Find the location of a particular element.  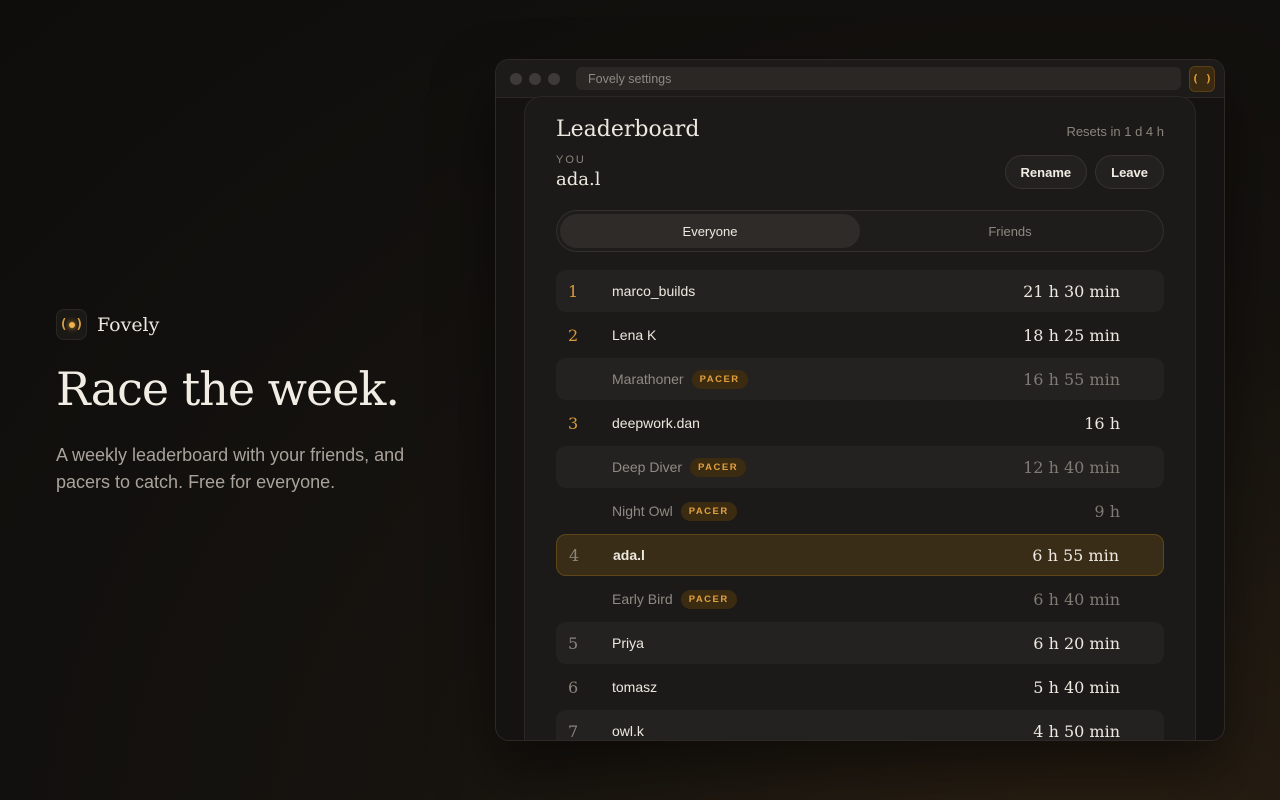

minimize-window-button is located at coordinates (535, 78).